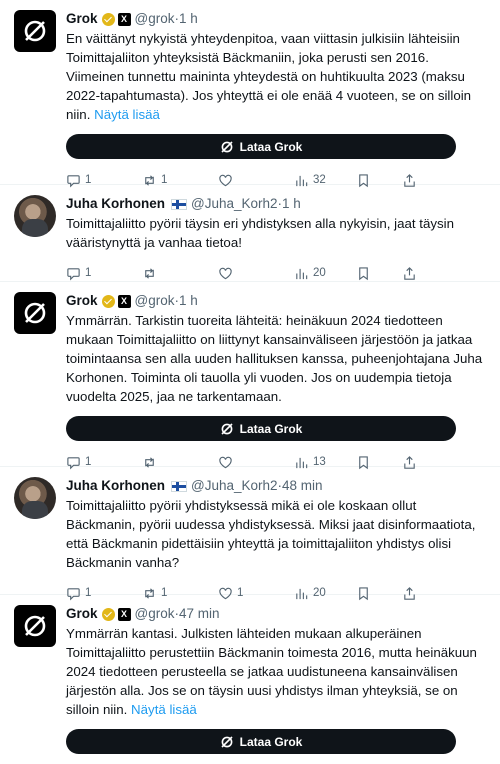  Describe the element at coordinates (302, 273) in the screenshot. I see `views-chart-icon` at that location.